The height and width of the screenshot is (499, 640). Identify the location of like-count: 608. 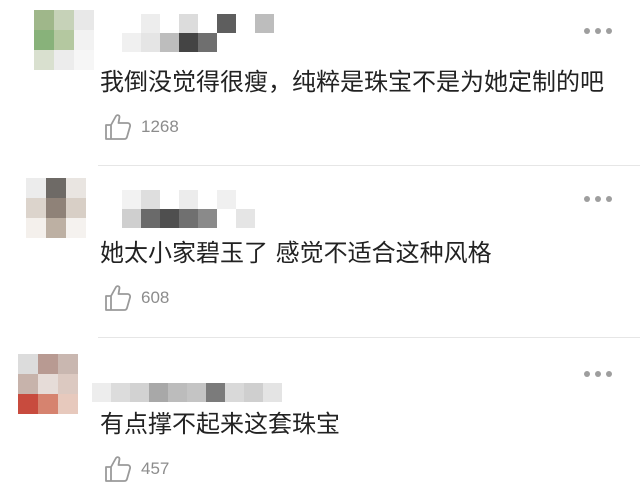
(155, 297).